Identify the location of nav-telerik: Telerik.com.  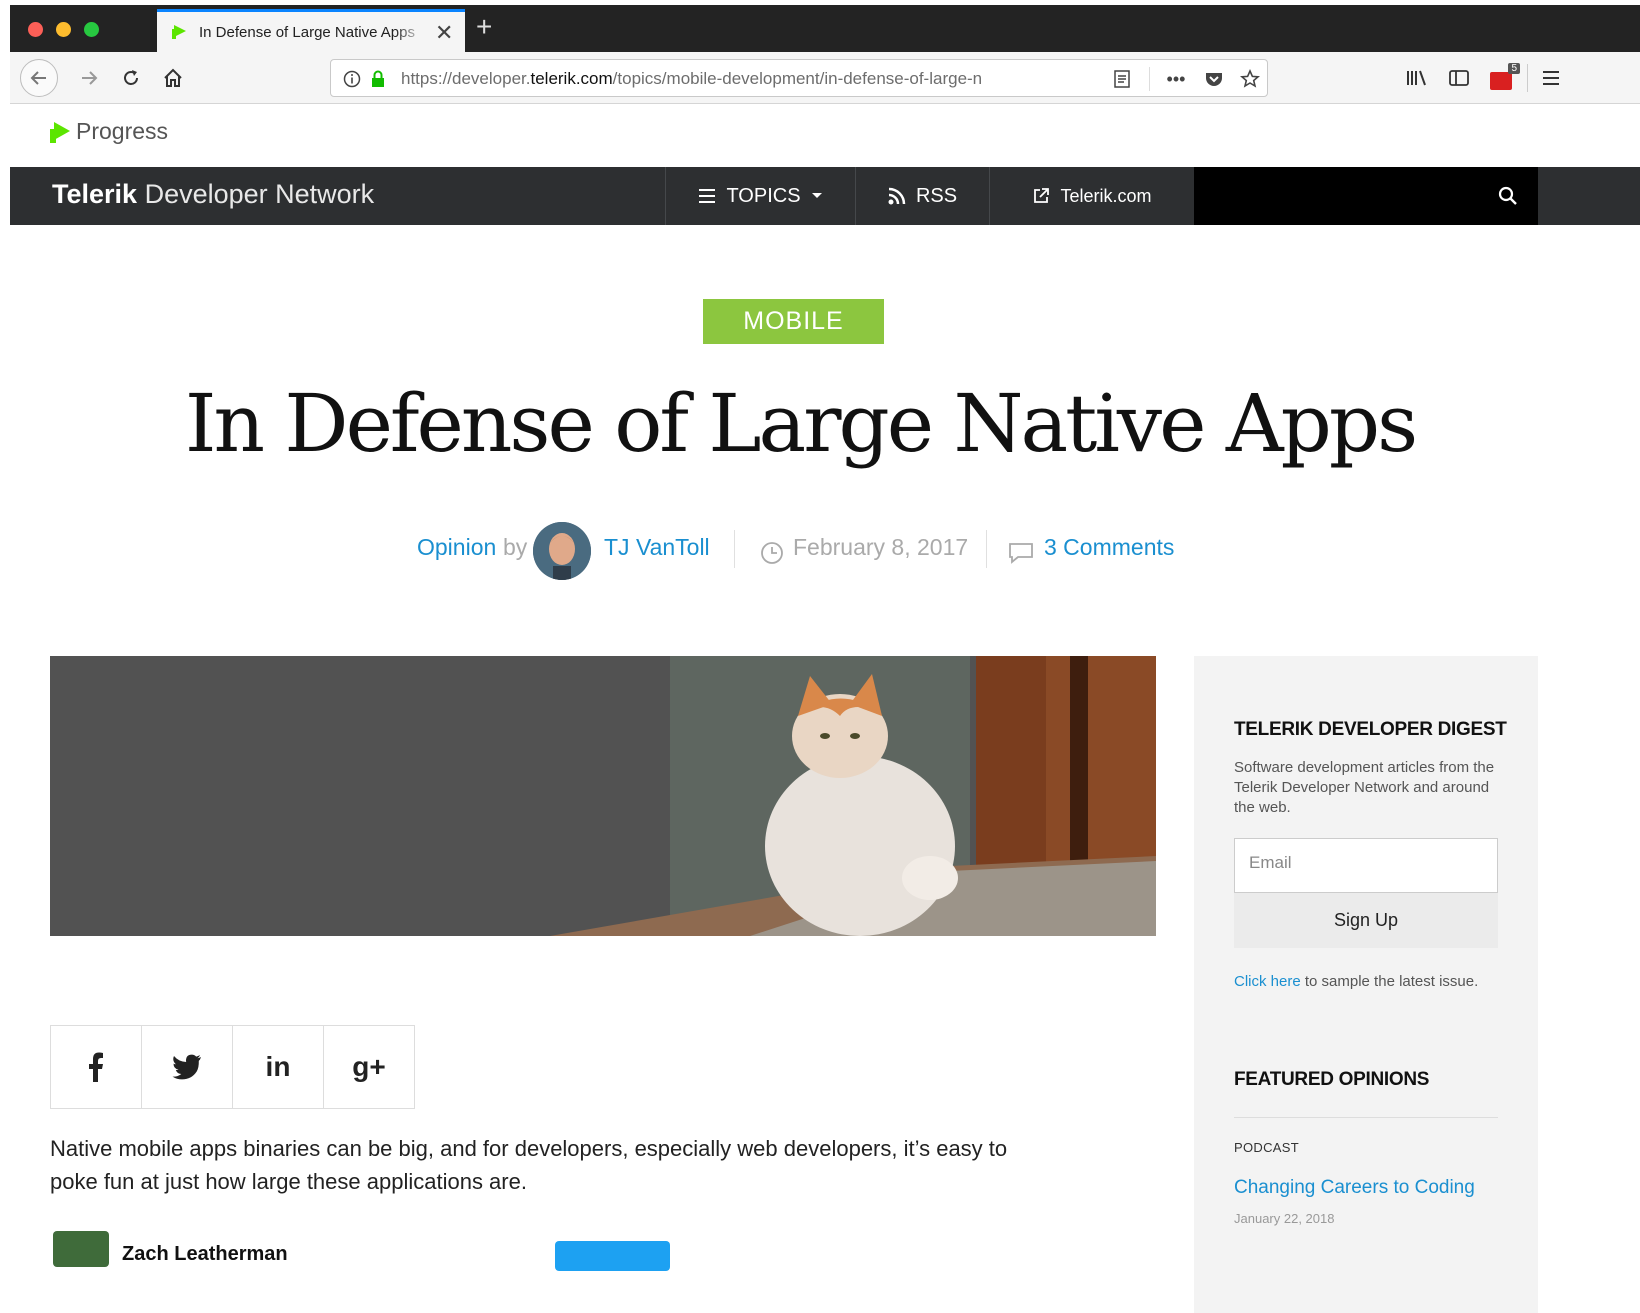
(1091, 196).